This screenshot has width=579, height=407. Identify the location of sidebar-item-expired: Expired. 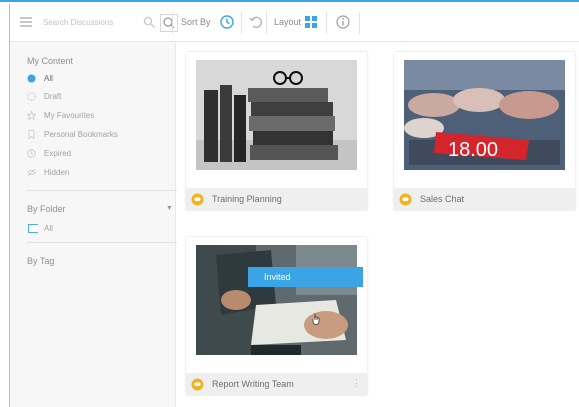
(49, 153).